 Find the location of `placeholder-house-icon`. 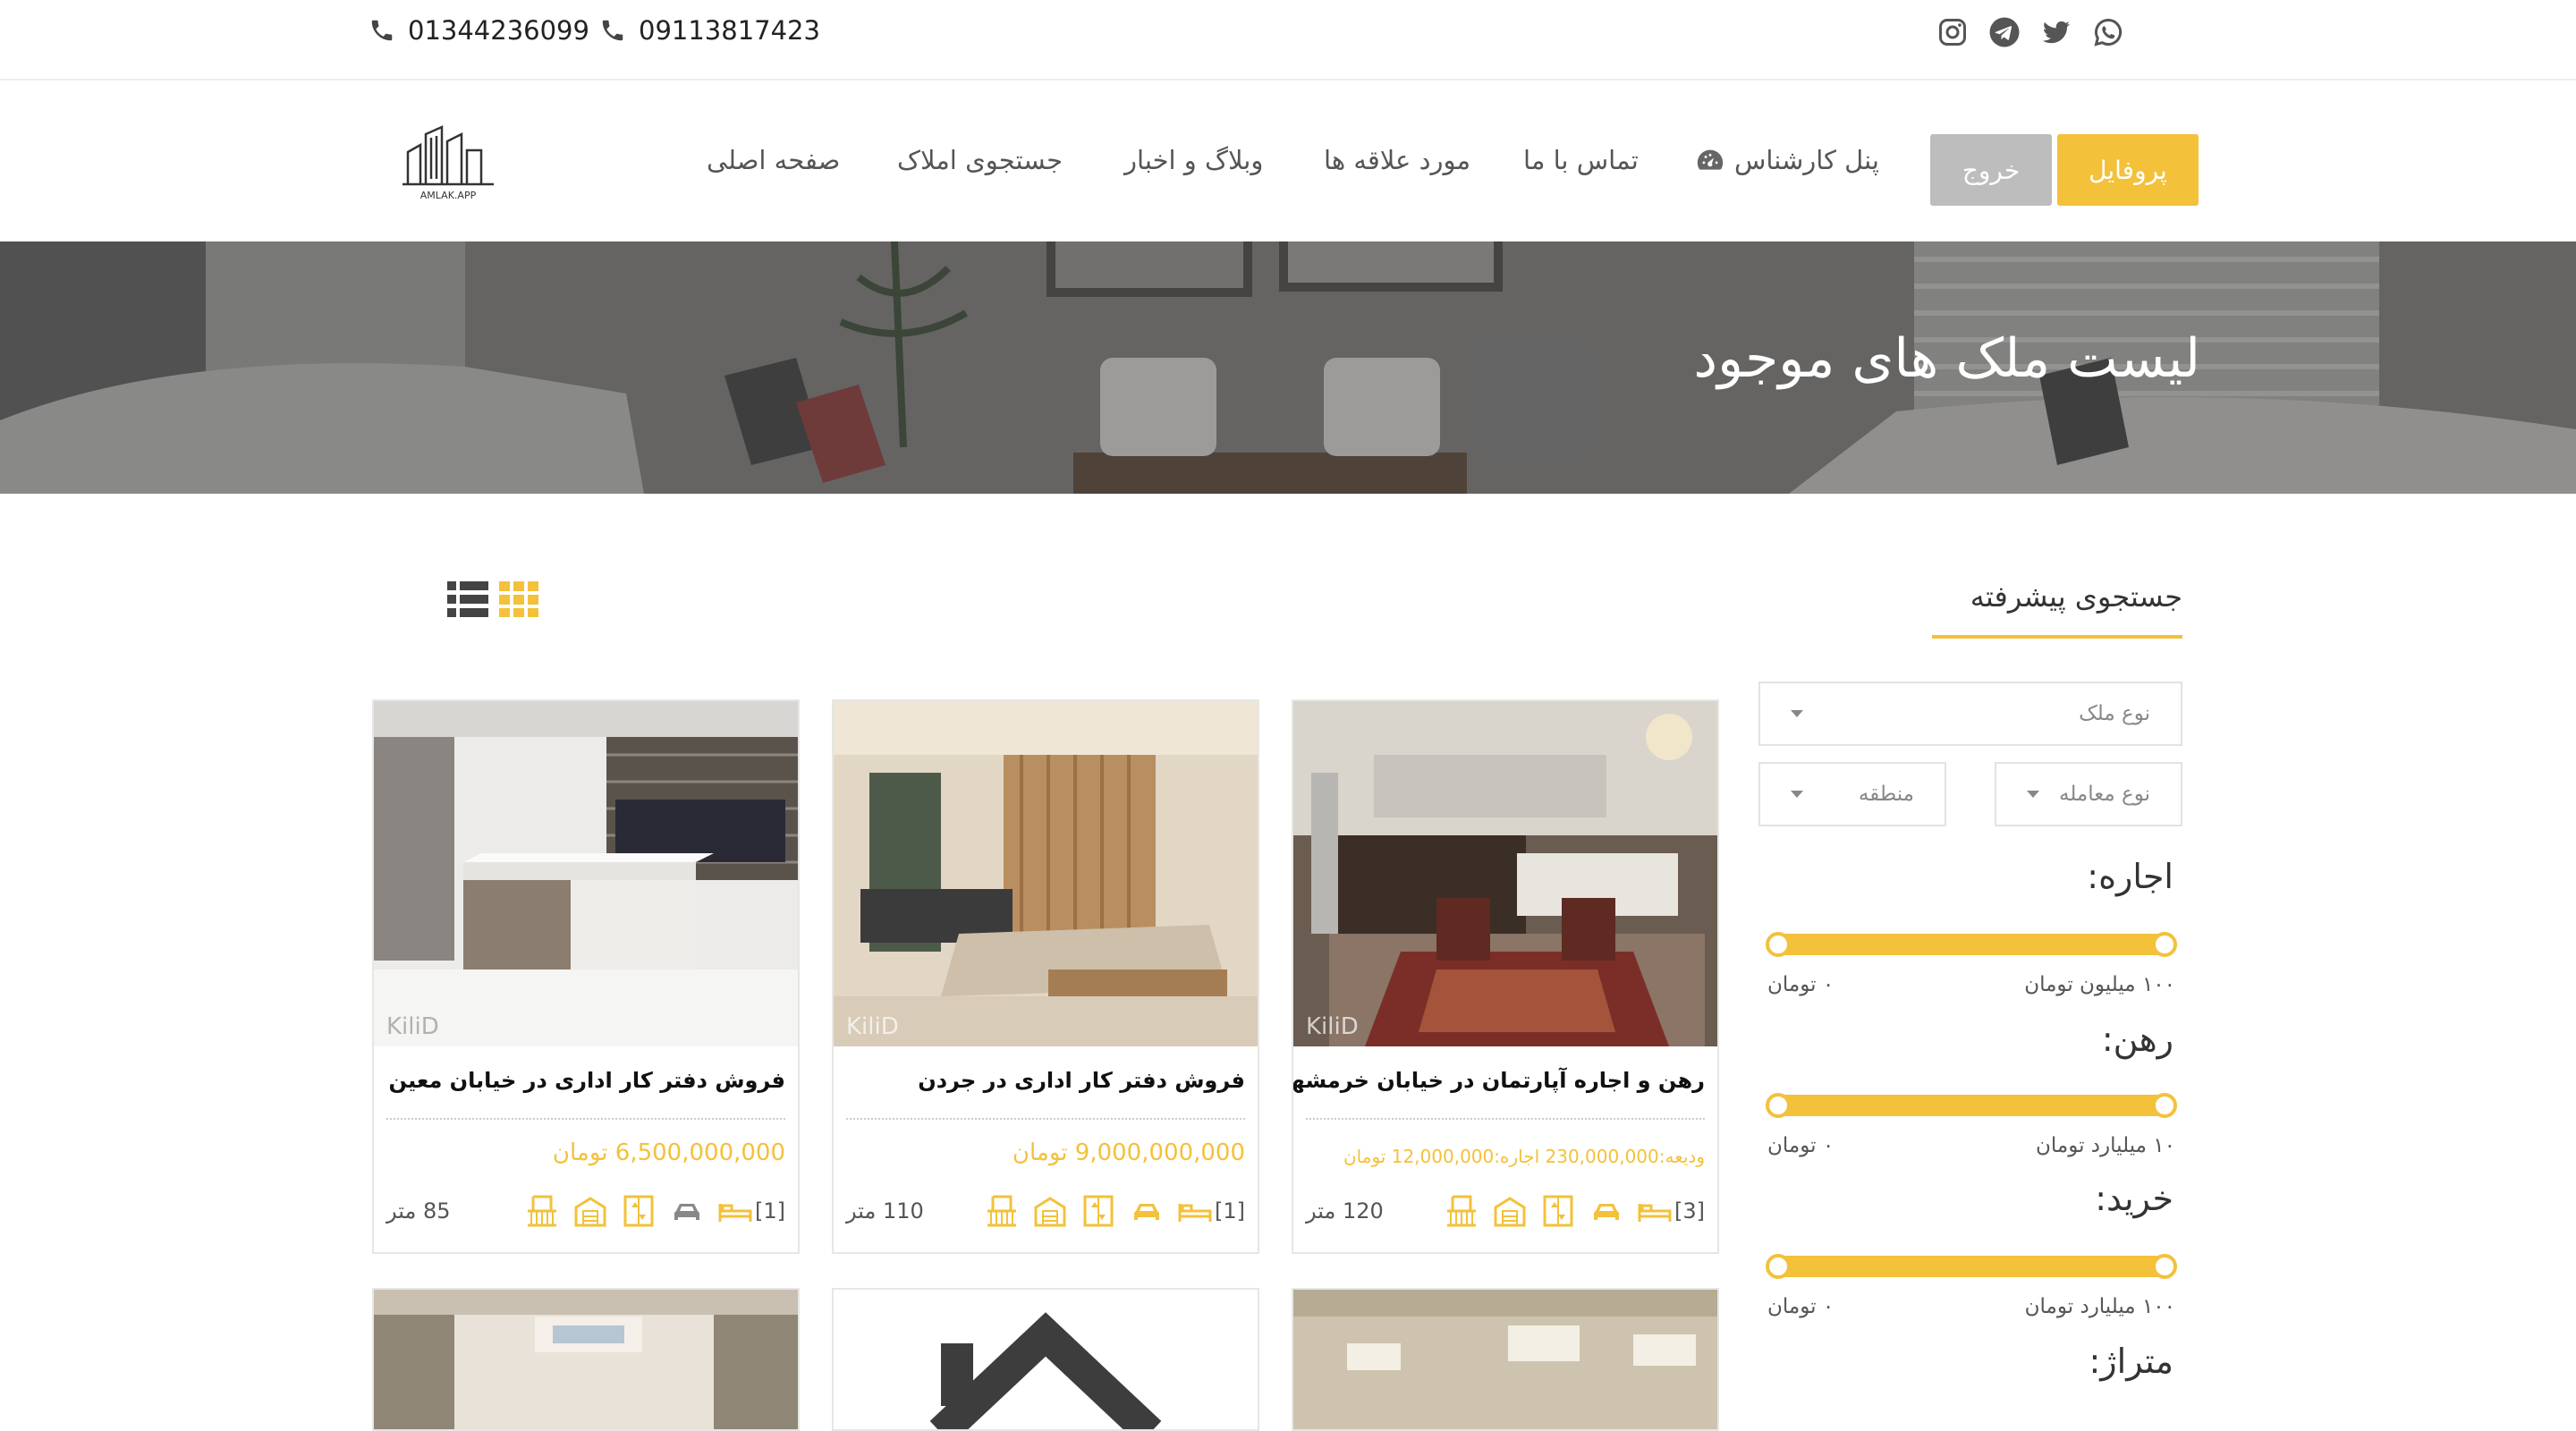

placeholder-house-icon is located at coordinates (1046, 1360).